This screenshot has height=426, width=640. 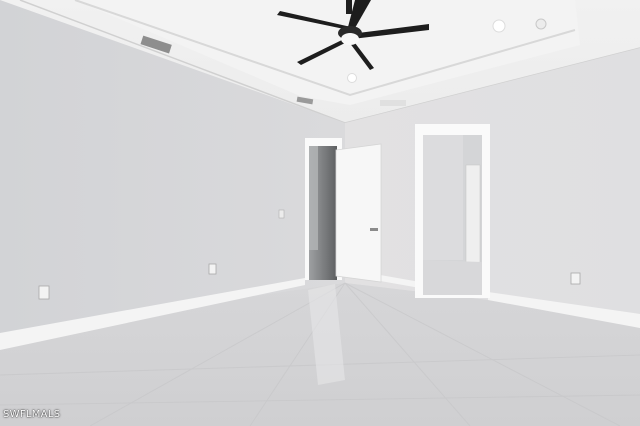 What do you see at coordinates (541, 24) in the screenshot?
I see `smoke-detector` at bounding box center [541, 24].